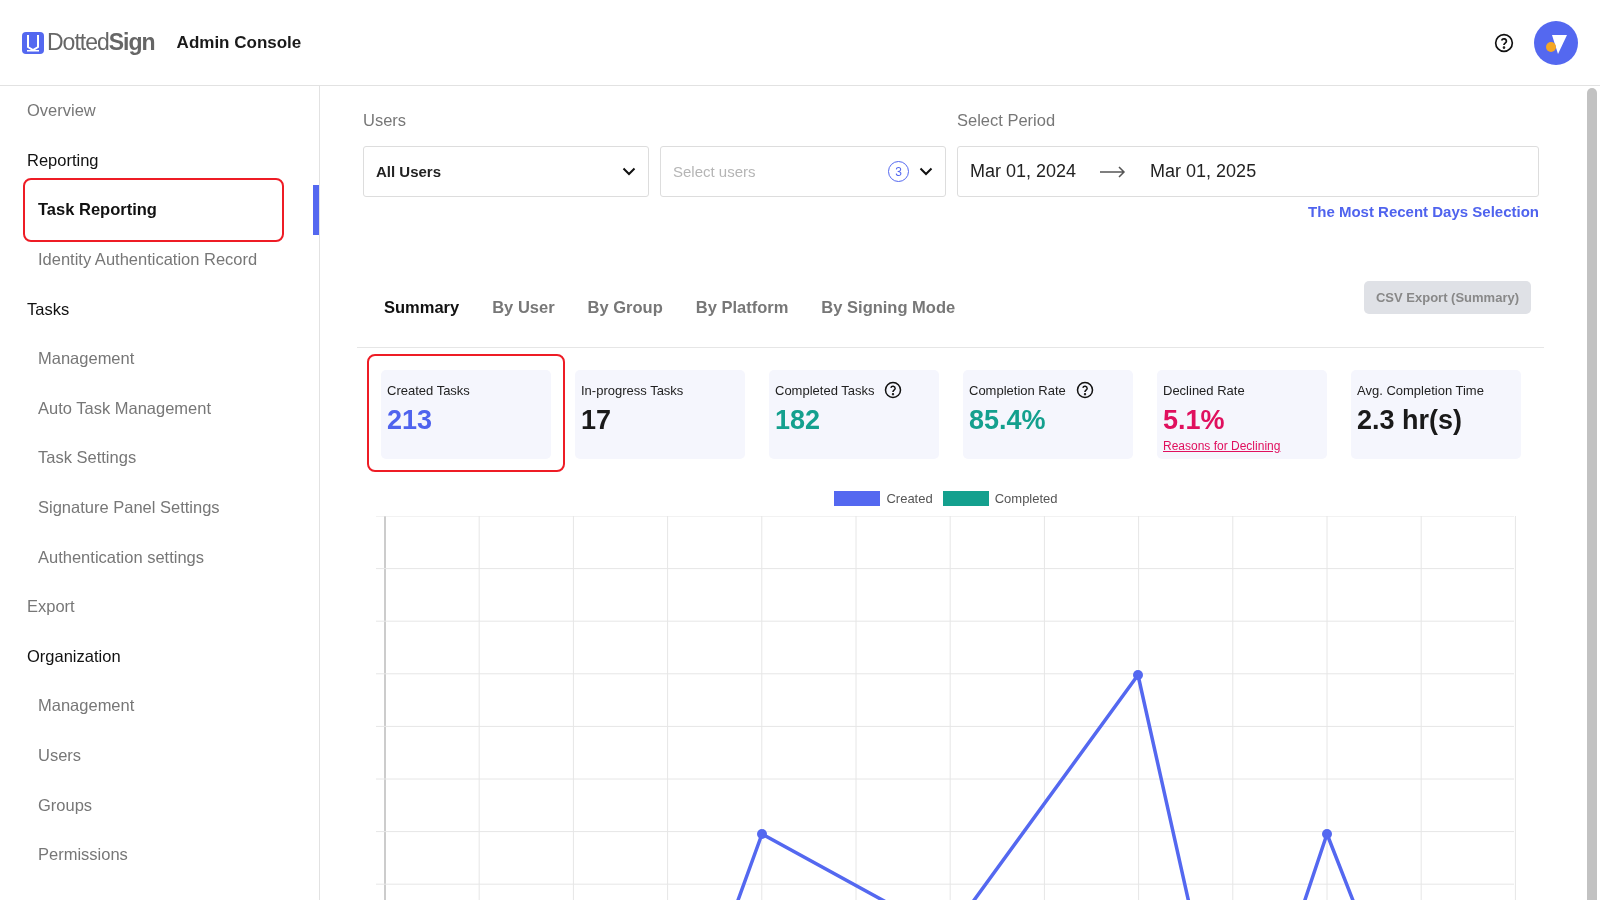  What do you see at coordinates (51, 607) in the screenshot?
I see `sidebar-item: Export` at bounding box center [51, 607].